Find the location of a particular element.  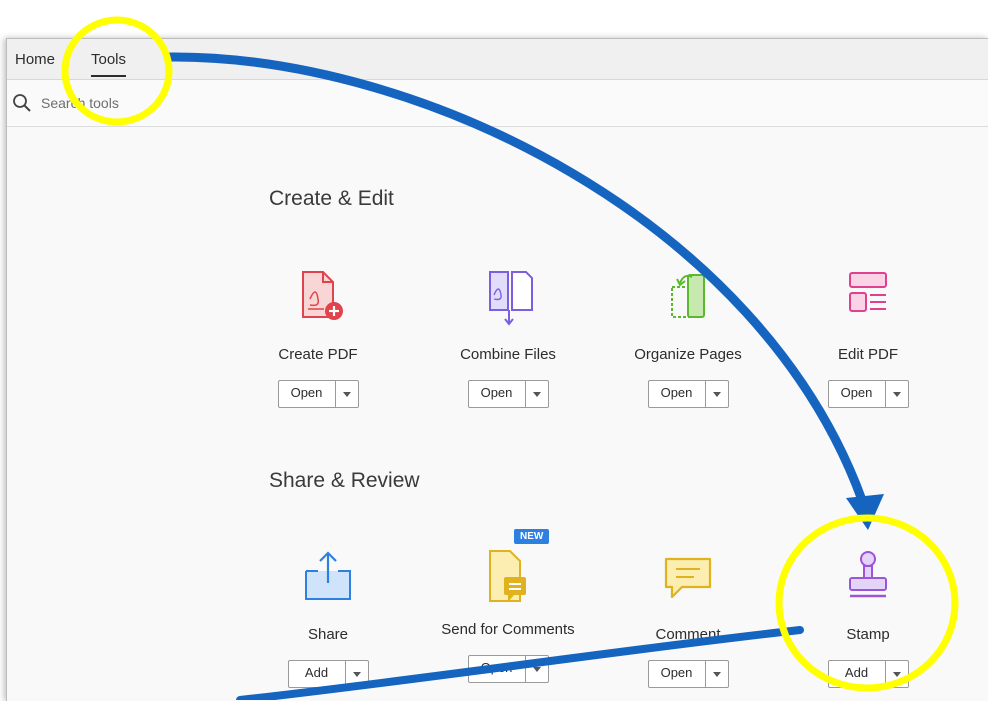

tab-home: Home is located at coordinates (35, 59).